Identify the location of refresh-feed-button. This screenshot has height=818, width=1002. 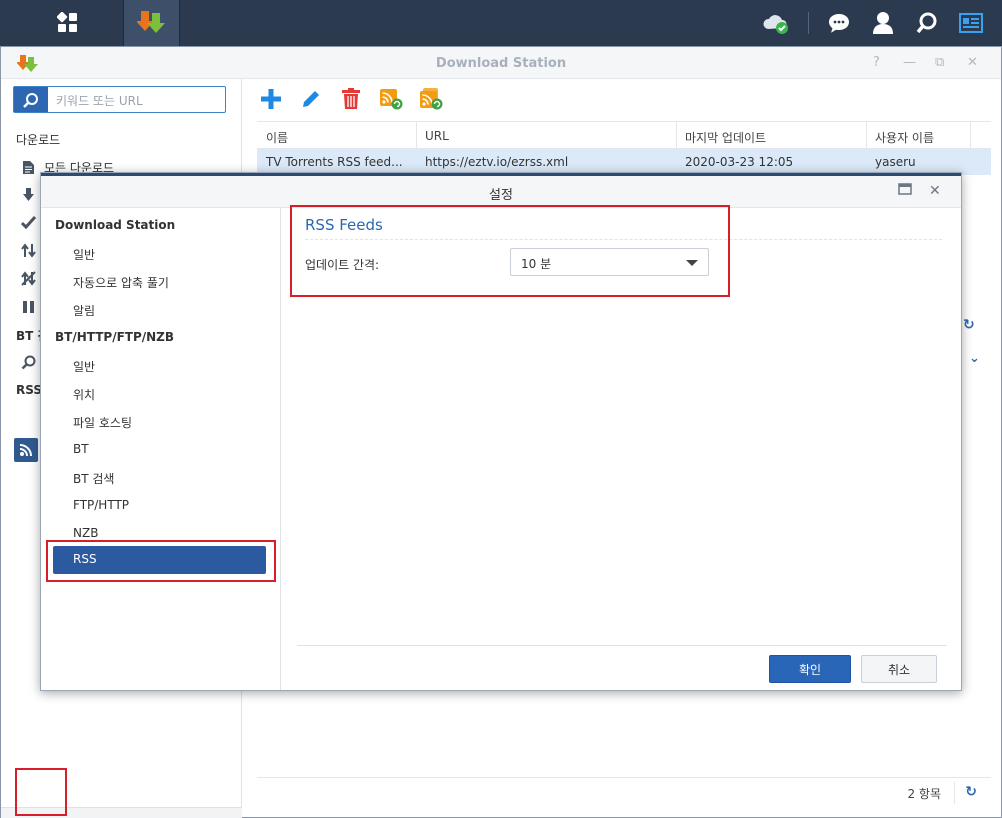
(391, 99).